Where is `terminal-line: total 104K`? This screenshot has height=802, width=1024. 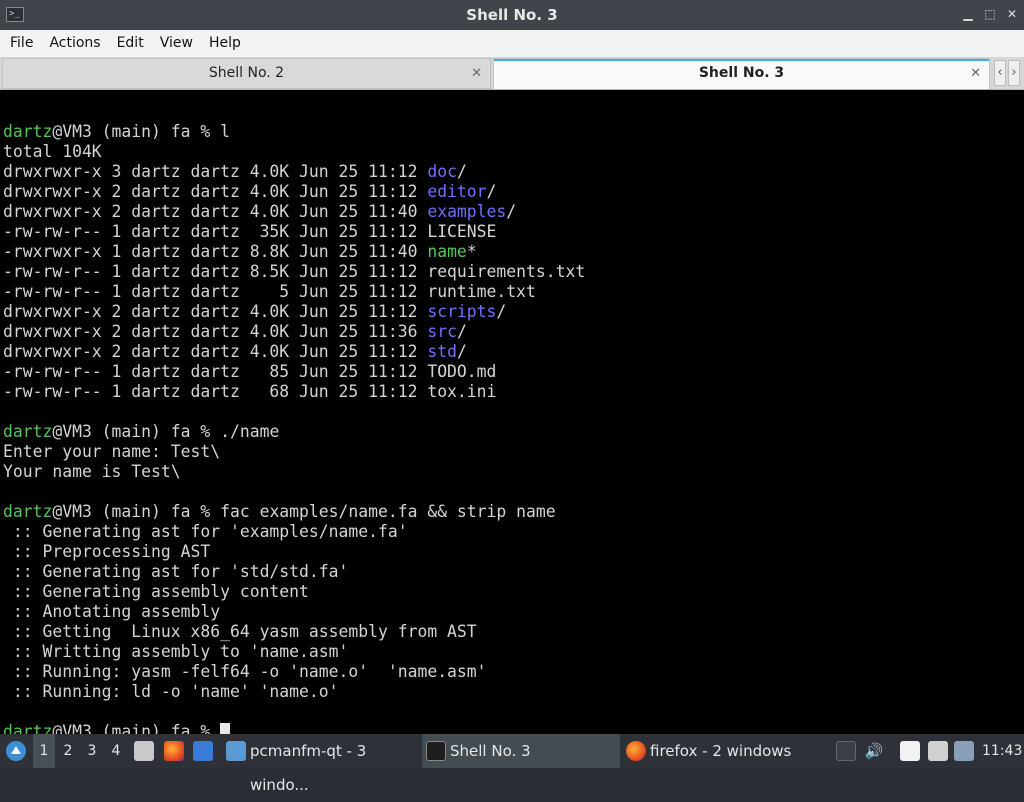 terminal-line: total 104K is located at coordinates (52, 152).